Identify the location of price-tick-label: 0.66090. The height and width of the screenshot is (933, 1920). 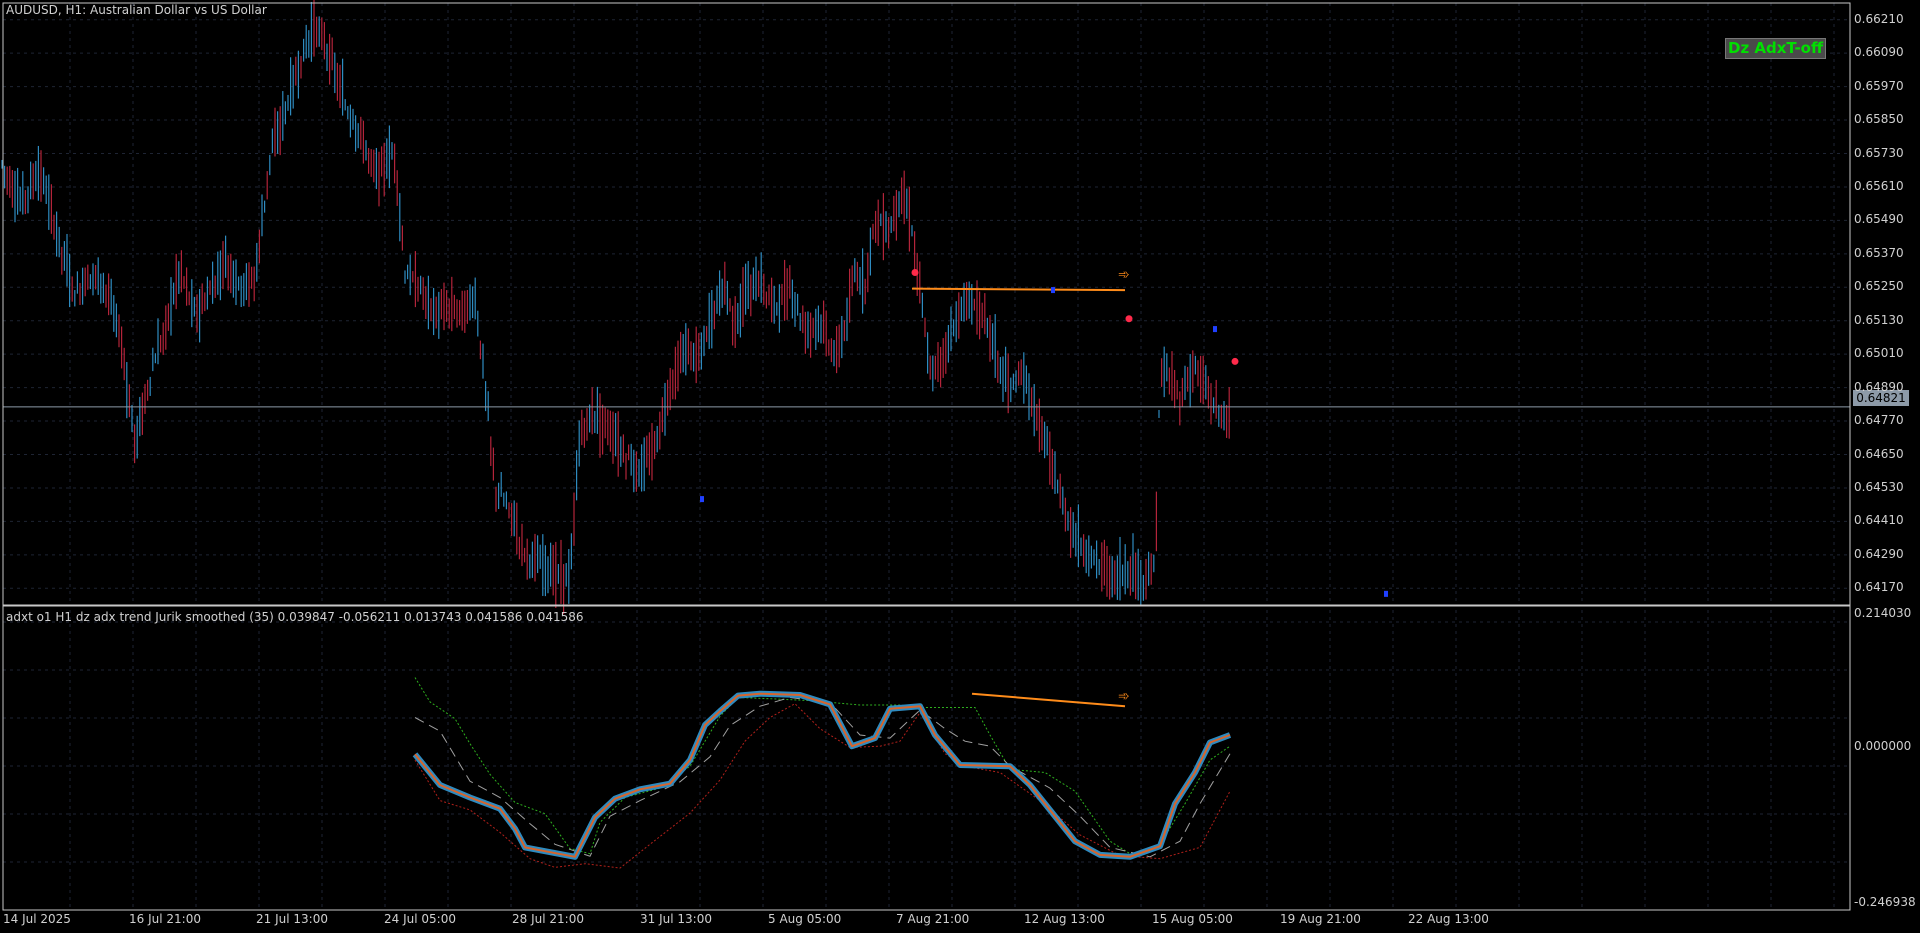
(1879, 52).